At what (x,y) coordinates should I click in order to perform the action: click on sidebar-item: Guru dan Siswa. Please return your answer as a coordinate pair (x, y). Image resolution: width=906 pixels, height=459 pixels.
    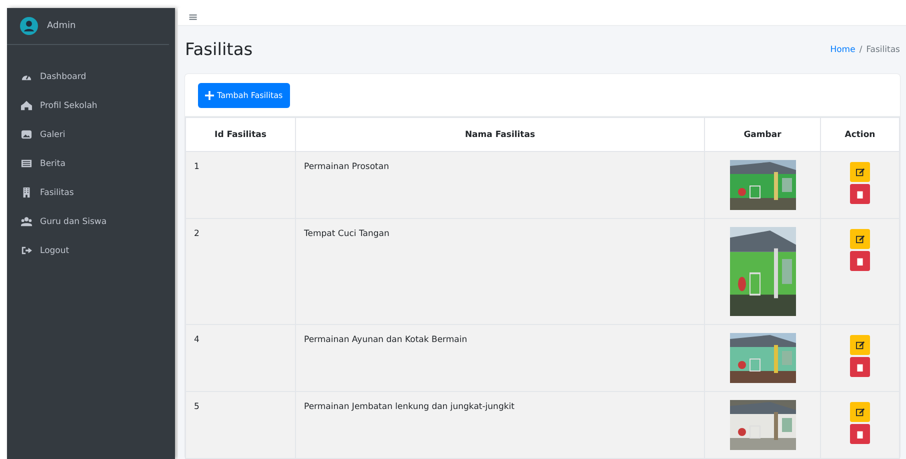
    Looking at the image, I should click on (91, 221).